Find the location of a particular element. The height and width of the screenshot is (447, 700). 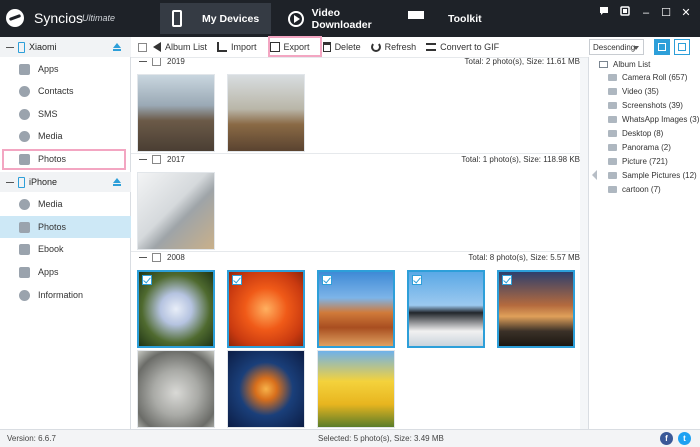

album-list-label: Album List is located at coordinates (186, 47).